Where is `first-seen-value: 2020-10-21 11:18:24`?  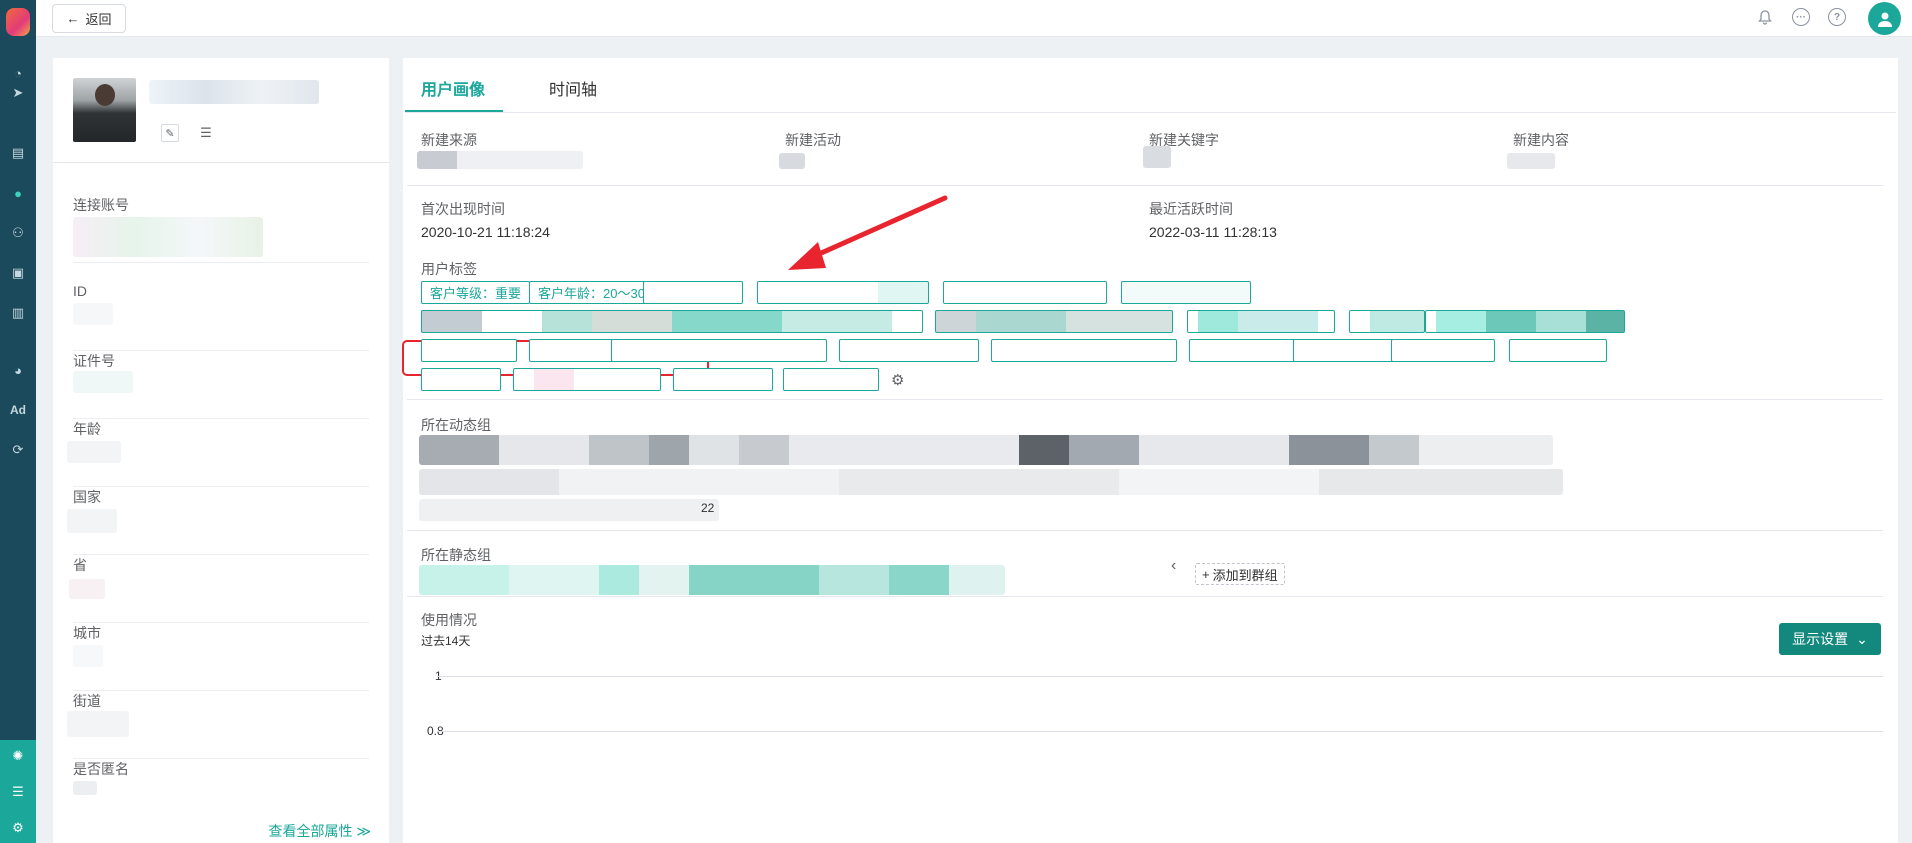 first-seen-value: 2020-10-21 11:18:24 is located at coordinates (485, 232).